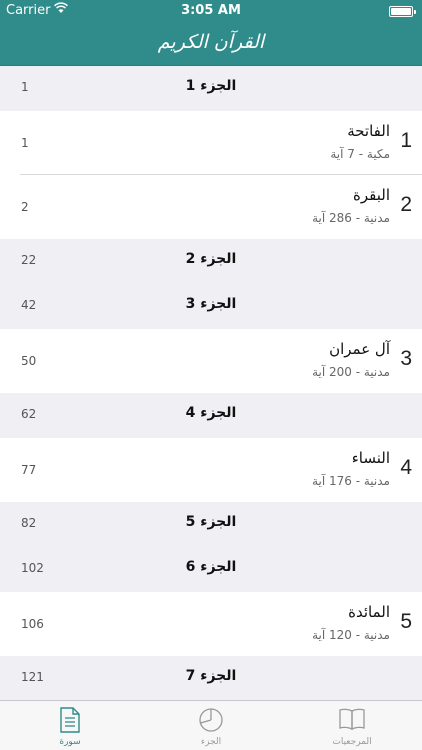 This screenshot has height=750, width=422. What do you see at coordinates (406, 621) in the screenshot?
I see `surah-number: 5` at bounding box center [406, 621].